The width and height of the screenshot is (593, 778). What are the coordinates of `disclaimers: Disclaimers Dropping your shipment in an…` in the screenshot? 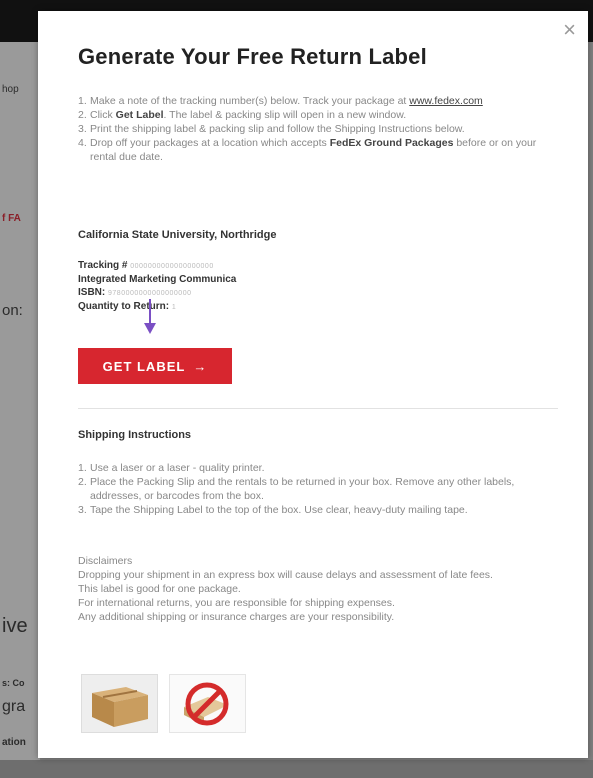 It's located at (320, 589).